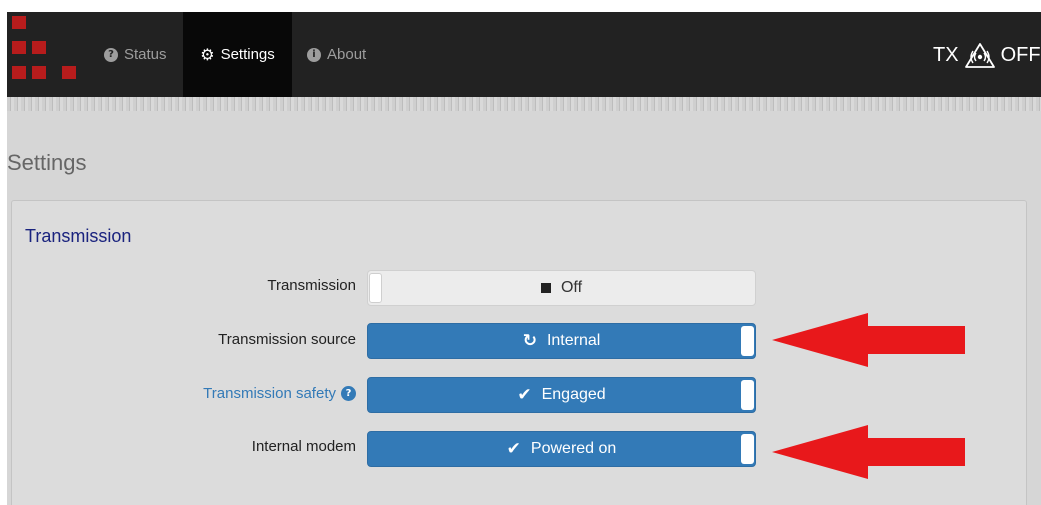  What do you see at coordinates (571, 287) in the screenshot?
I see `transmission-value: Off` at bounding box center [571, 287].